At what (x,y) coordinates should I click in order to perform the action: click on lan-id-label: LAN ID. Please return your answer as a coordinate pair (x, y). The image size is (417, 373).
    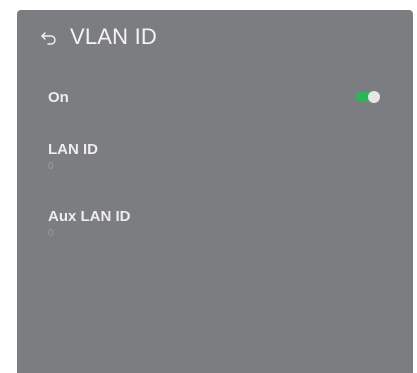
    Looking at the image, I should click on (73, 149).